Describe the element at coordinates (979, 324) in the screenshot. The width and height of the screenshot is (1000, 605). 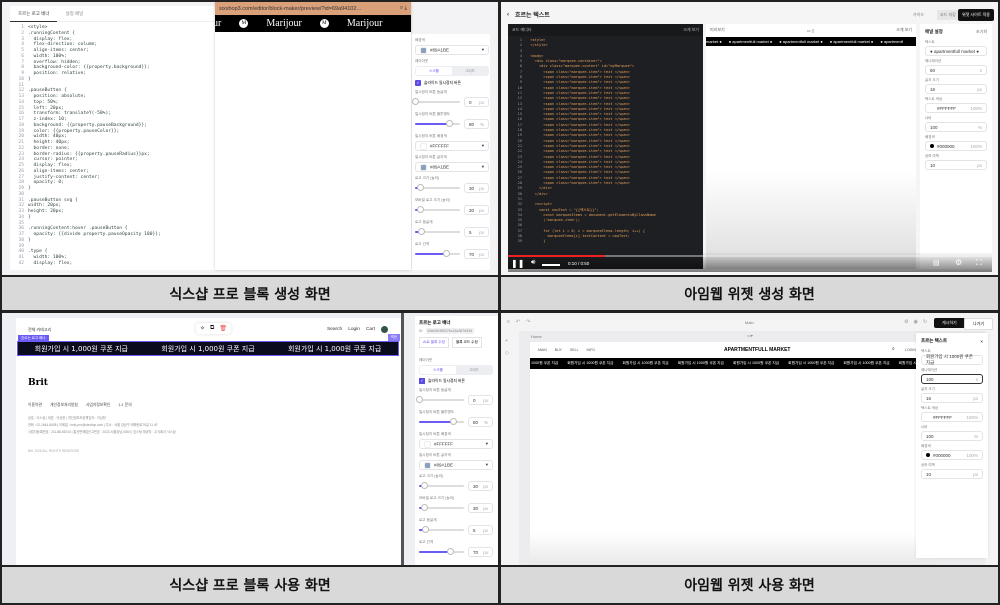
I see `exit-button: 나가기` at that location.